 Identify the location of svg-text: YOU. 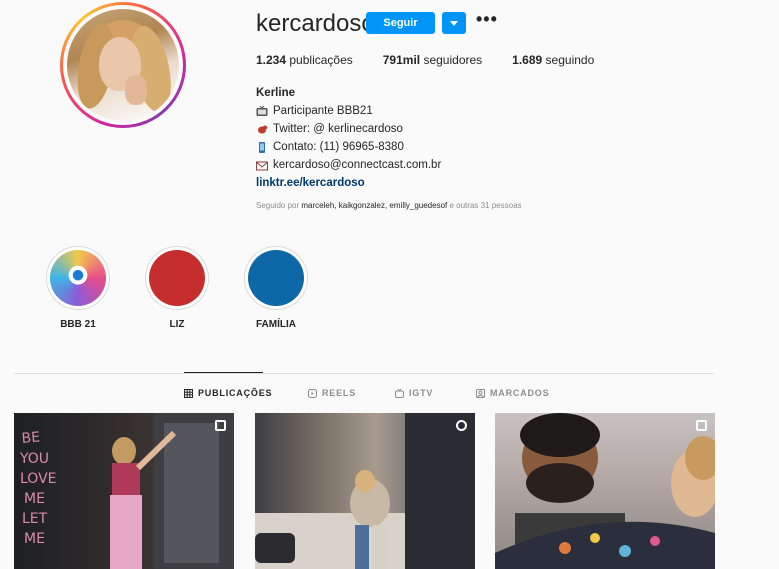
(34, 459).